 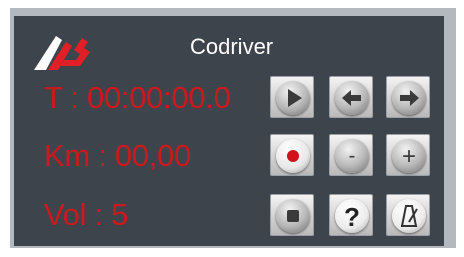 I want to click on time-readout: T : 00:00:00.0, so click(x=137, y=97).